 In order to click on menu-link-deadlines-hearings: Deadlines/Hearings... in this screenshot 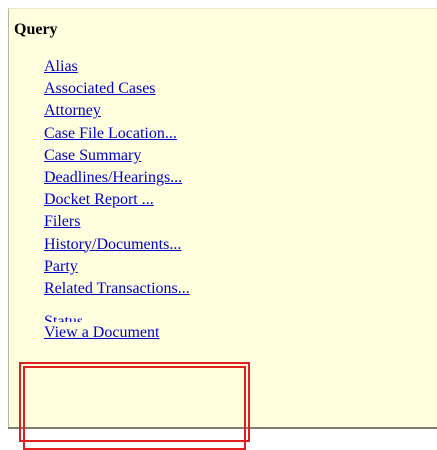, I will do `click(113, 177)`.